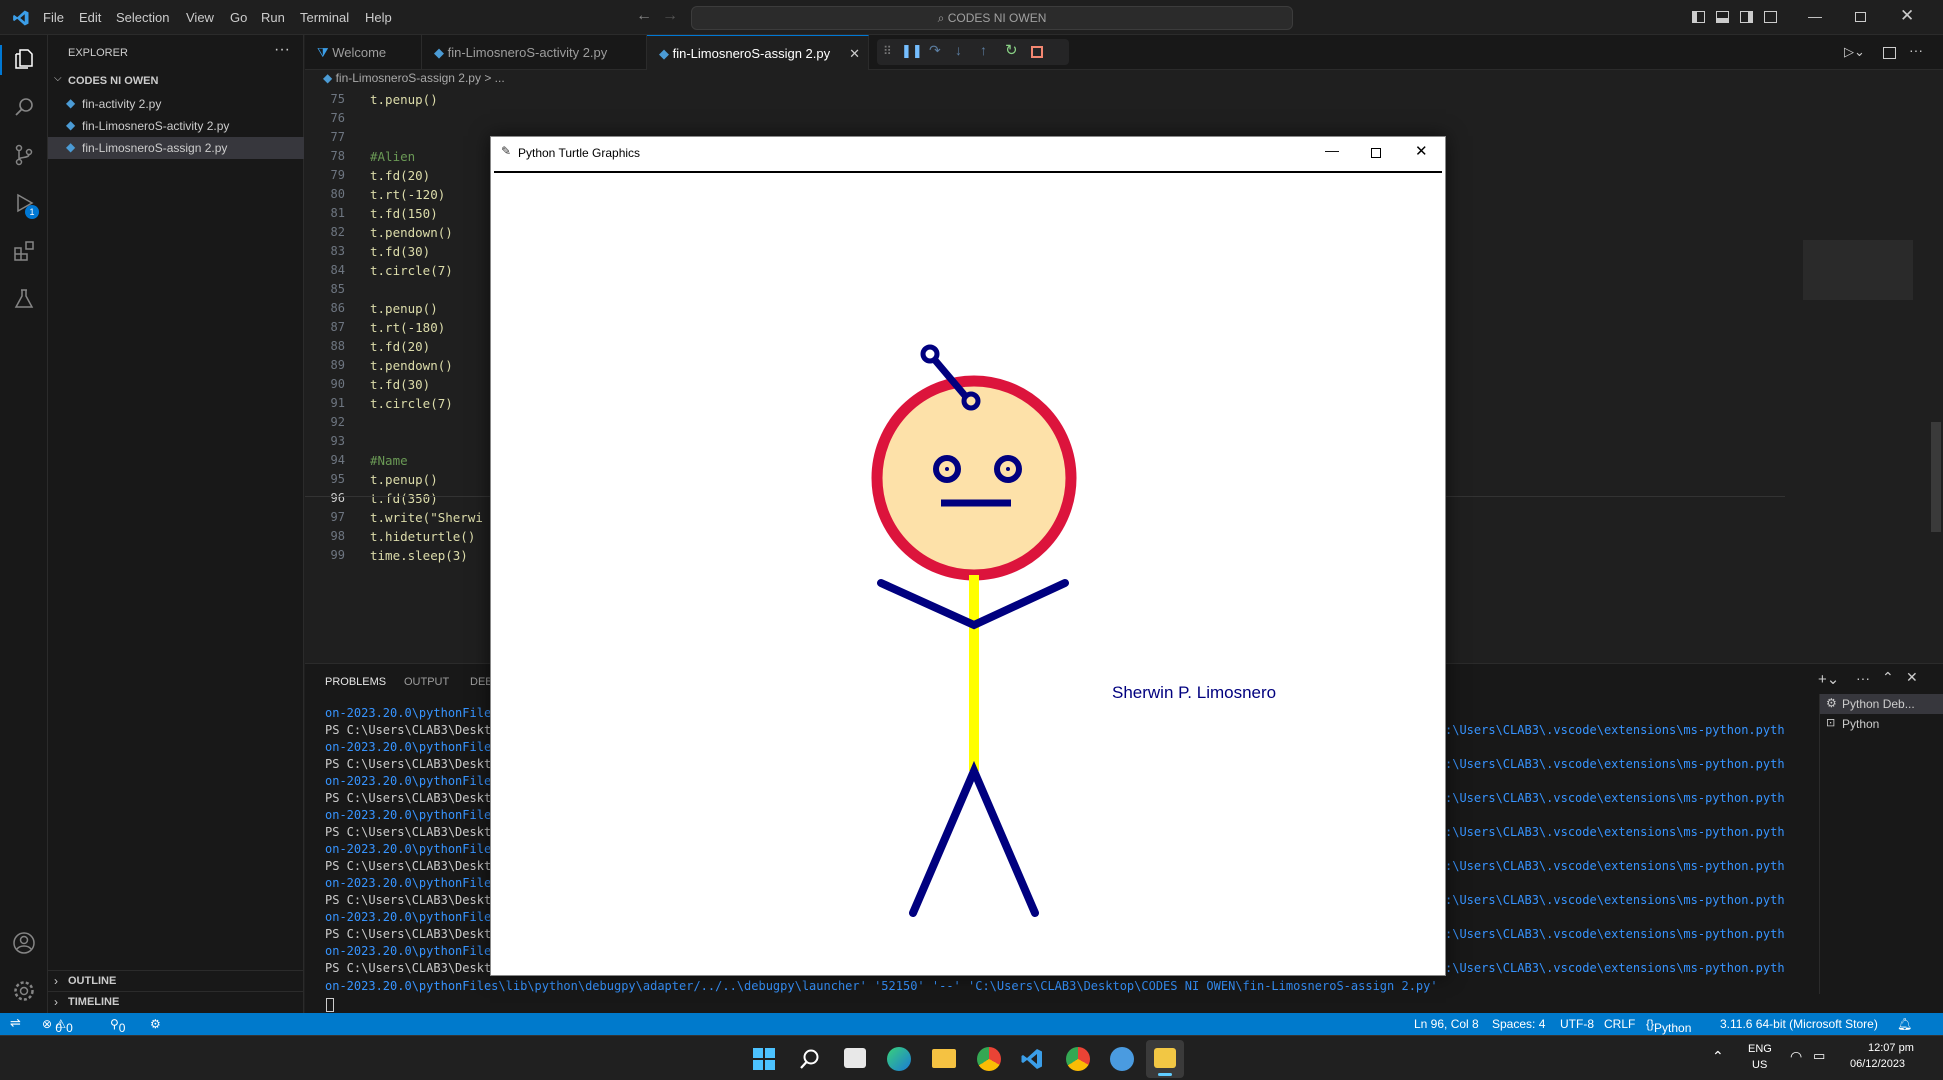 The image size is (1943, 1080). What do you see at coordinates (899, 1059) in the screenshot?
I see `edge-browser-icon` at bounding box center [899, 1059].